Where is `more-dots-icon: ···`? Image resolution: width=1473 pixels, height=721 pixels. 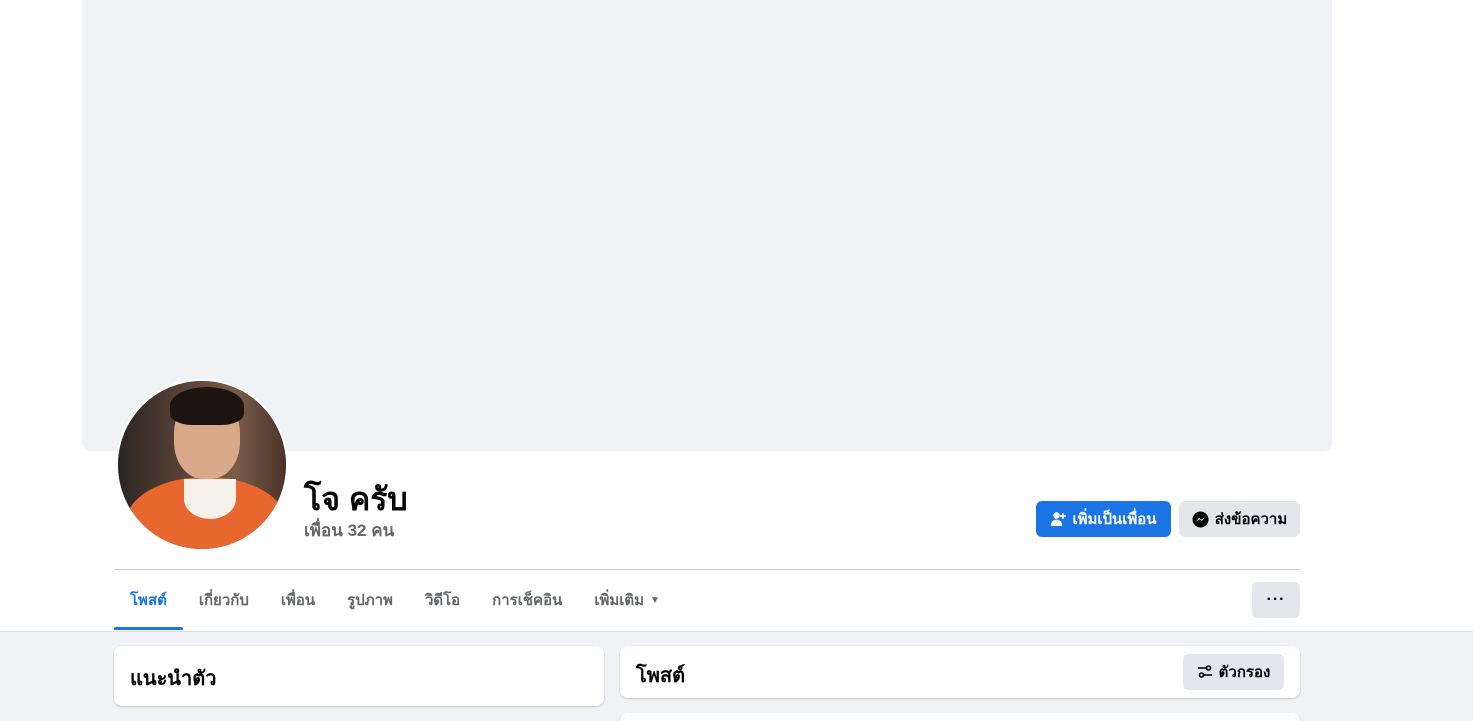
more-dots-icon: ··· is located at coordinates (1276, 599).